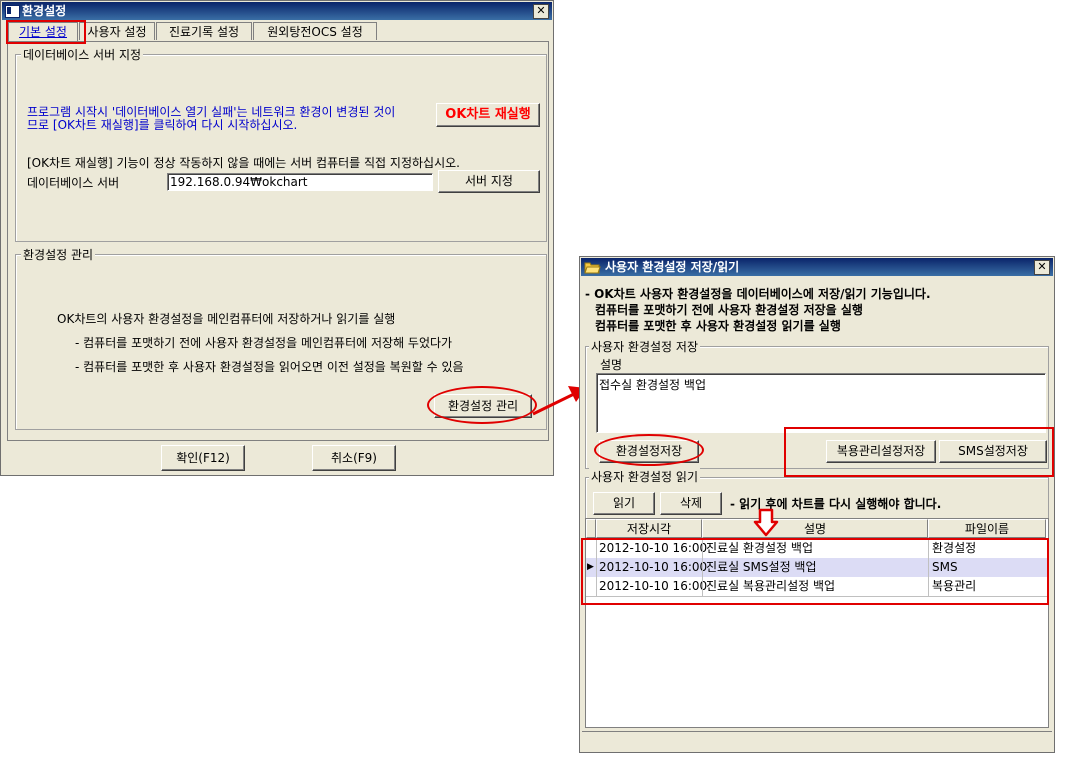 The height and width of the screenshot is (763, 1068). I want to click on server-set-label: 서버 지정, so click(489, 181).